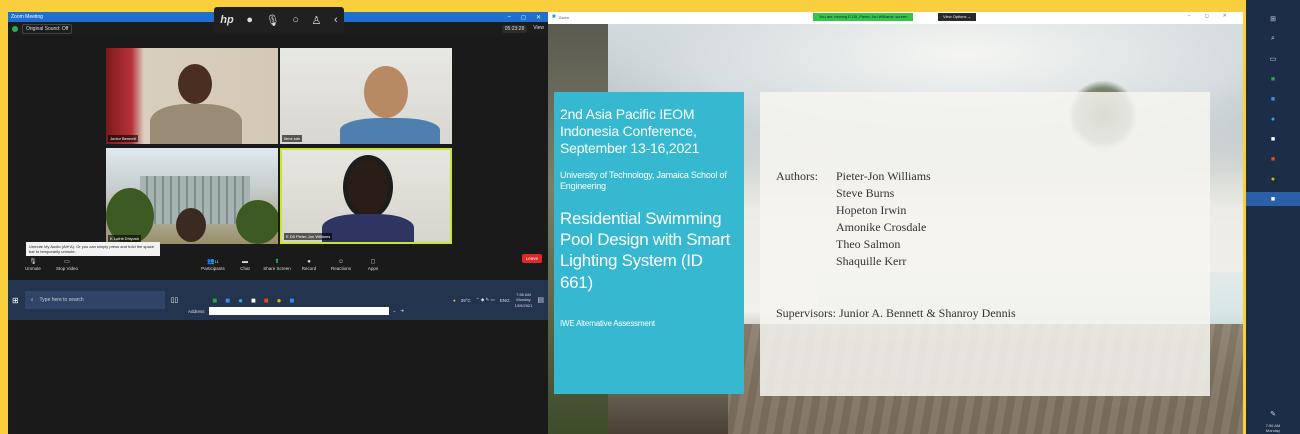  What do you see at coordinates (957, 17) in the screenshot?
I see `view-options-button: View Options ⌄` at bounding box center [957, 17].